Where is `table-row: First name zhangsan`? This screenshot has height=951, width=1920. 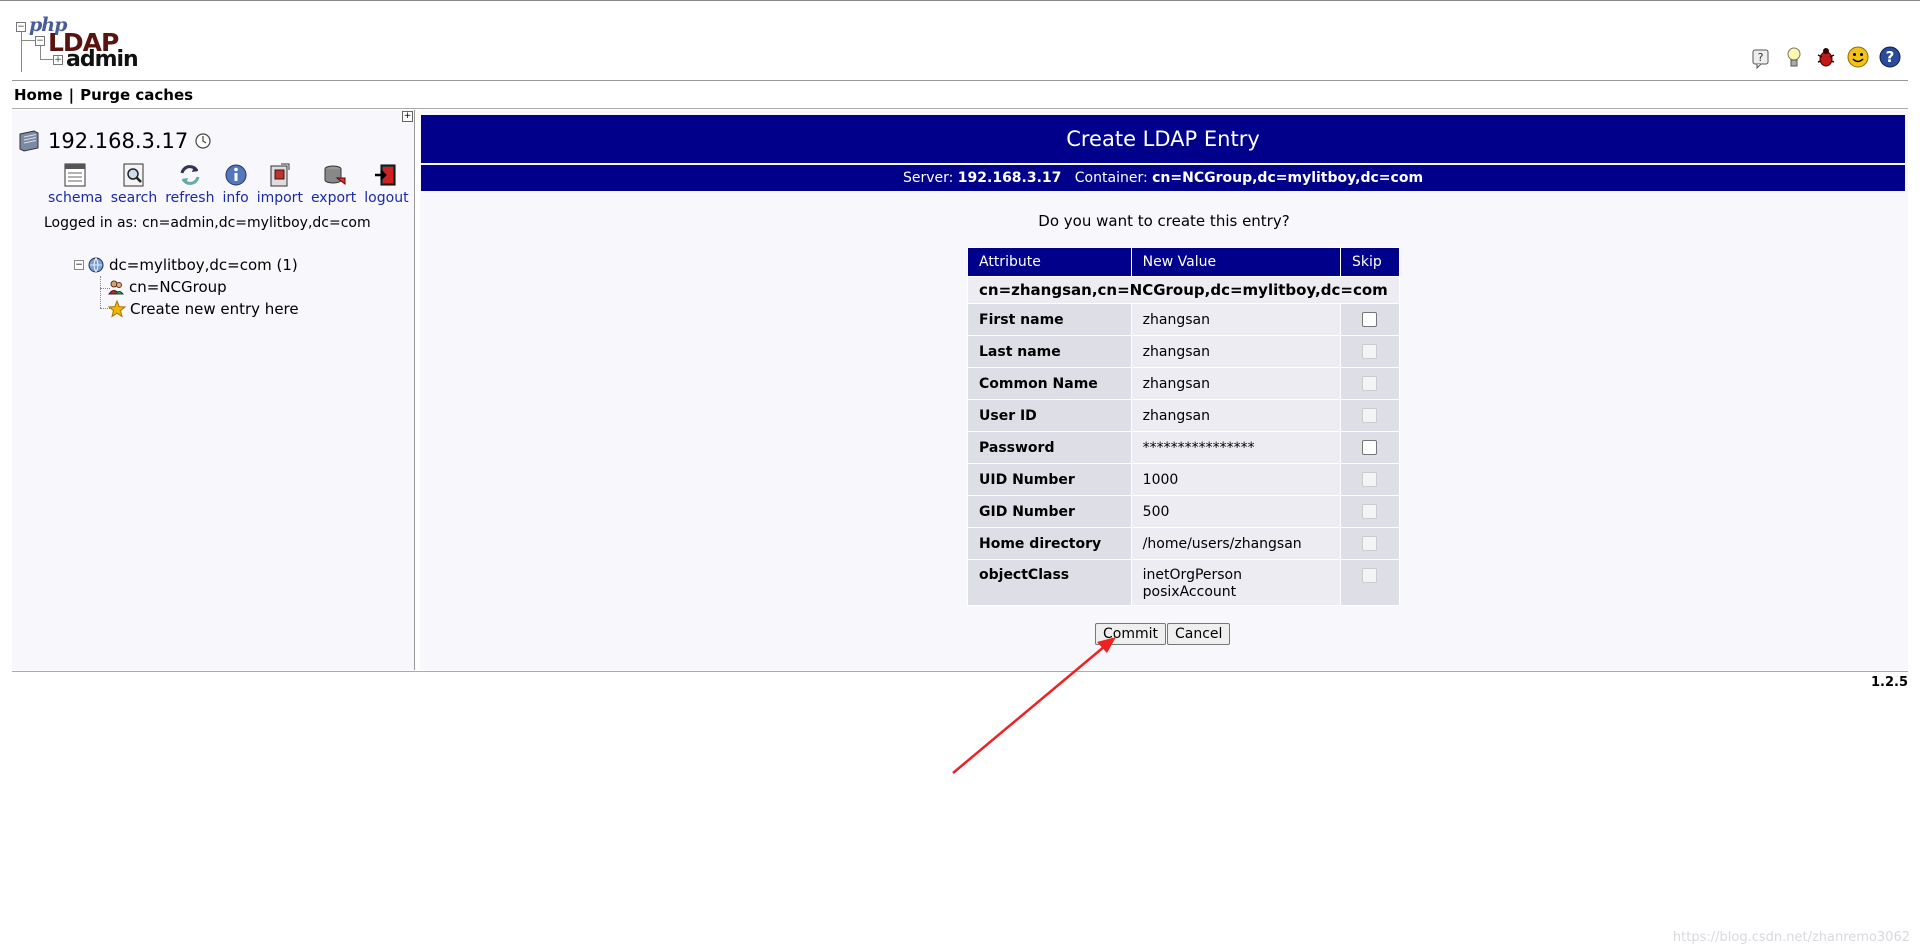
table-row: First name zhangsan is located at coordinates (1183, 319).